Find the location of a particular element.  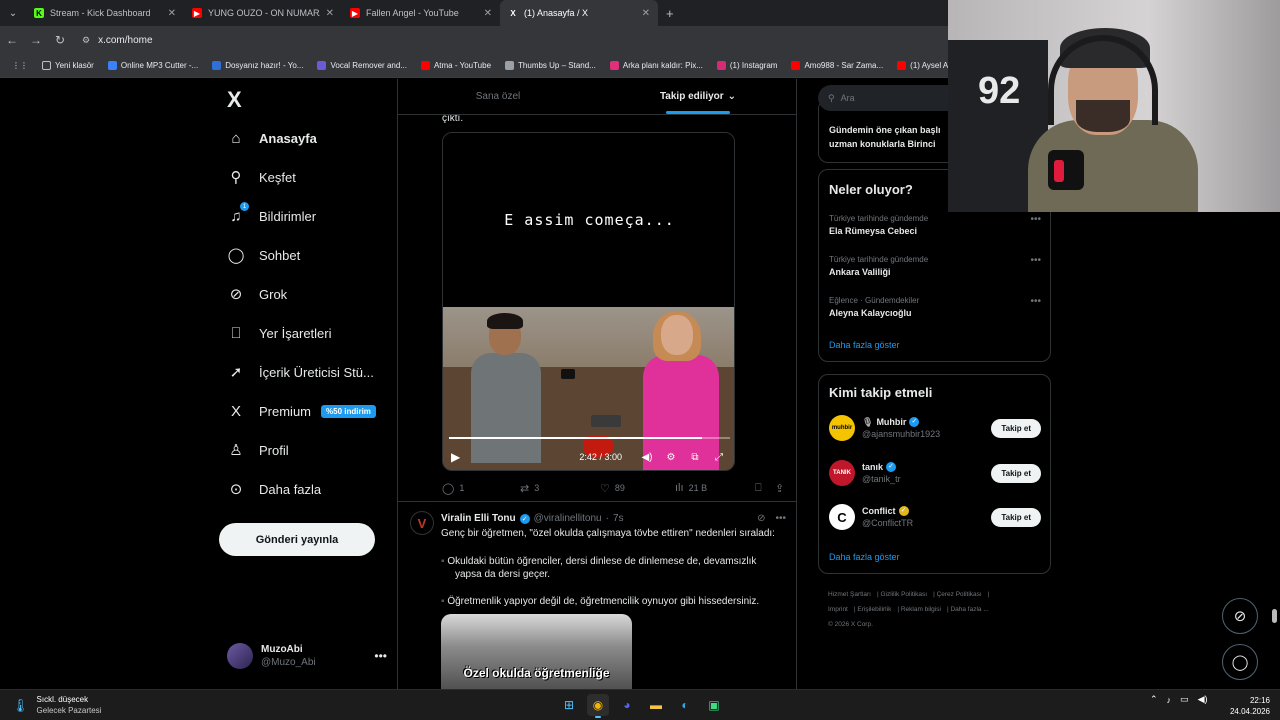

chrome-icon: ◉ is located at coordinates (598, 706).